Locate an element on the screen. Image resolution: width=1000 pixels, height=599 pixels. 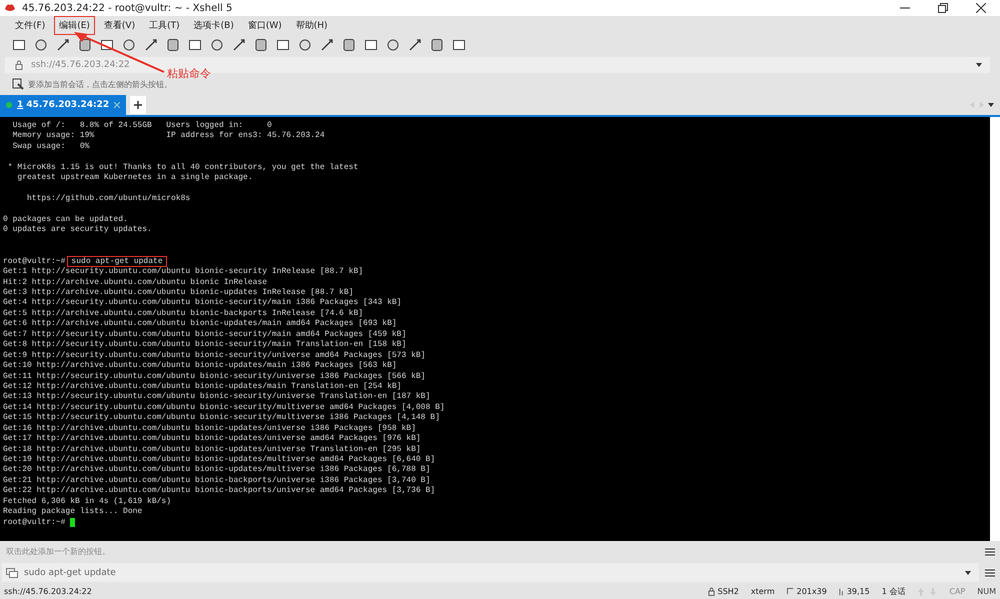
status-sessions: 1 会话 is located at coordinates (894, 591).